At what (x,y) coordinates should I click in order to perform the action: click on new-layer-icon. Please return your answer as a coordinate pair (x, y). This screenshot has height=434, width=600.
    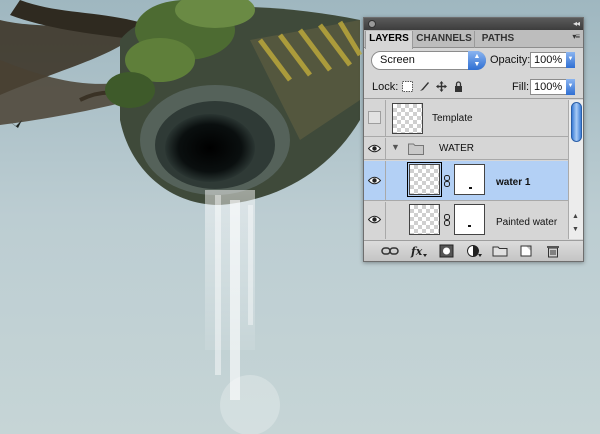
    Looking at the image, I should click on (526, 251).